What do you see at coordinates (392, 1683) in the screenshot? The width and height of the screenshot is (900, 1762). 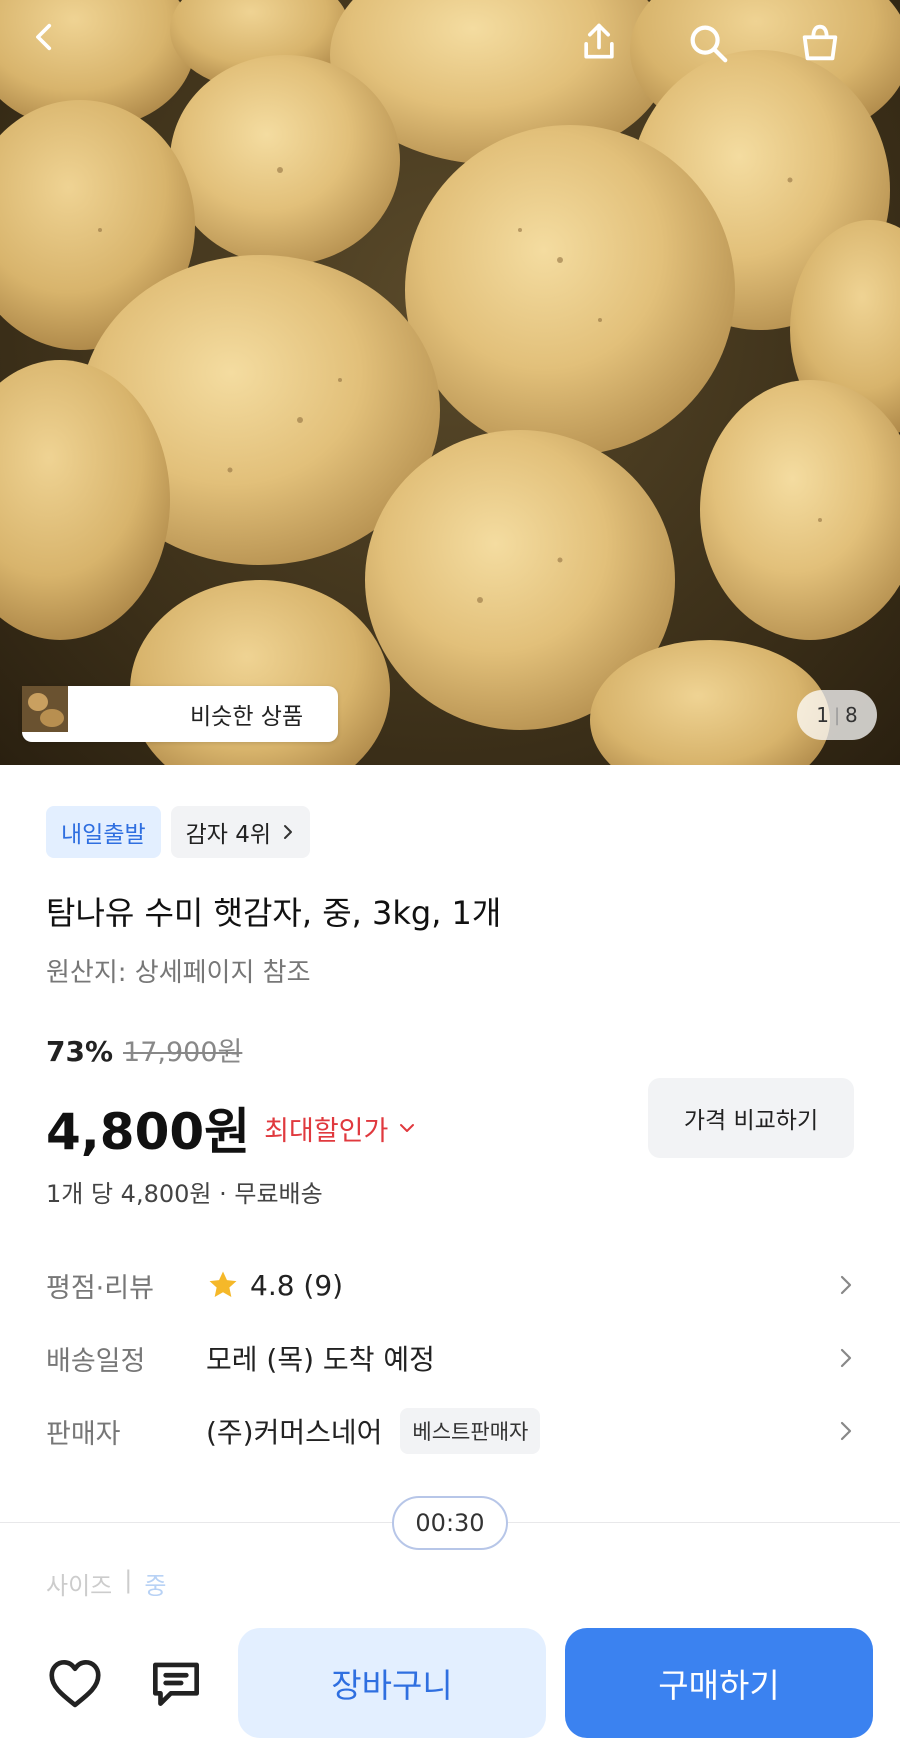 I see `add-to-cart-button: 장바구니` at bounding box center [392, 1683].